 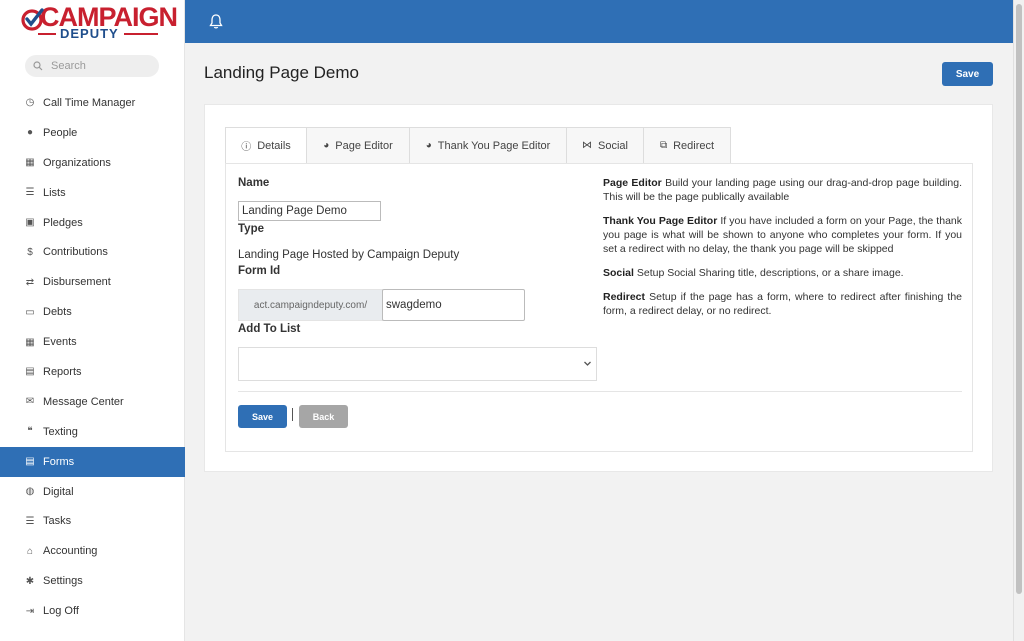 I want to click on sidebar-item-pledges: ▣ Pledges, so click(x=92, y=223).